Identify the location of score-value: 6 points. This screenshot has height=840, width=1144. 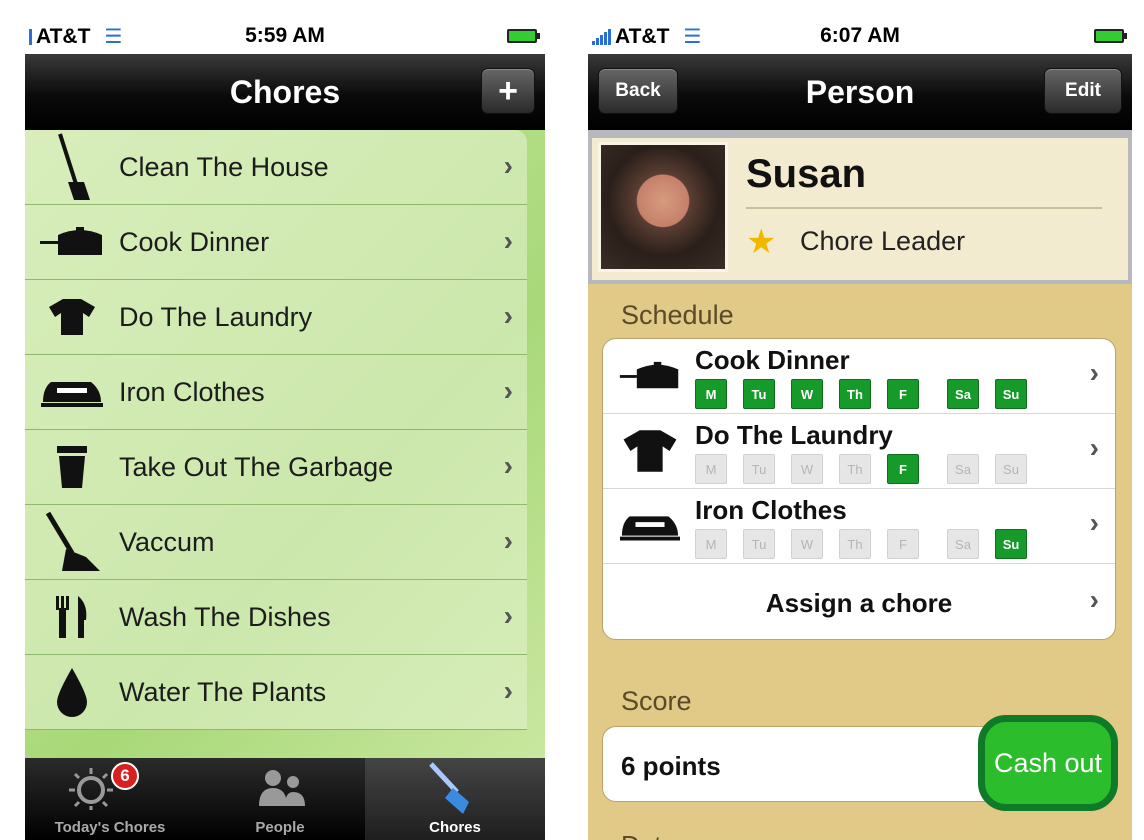
(671, 766).